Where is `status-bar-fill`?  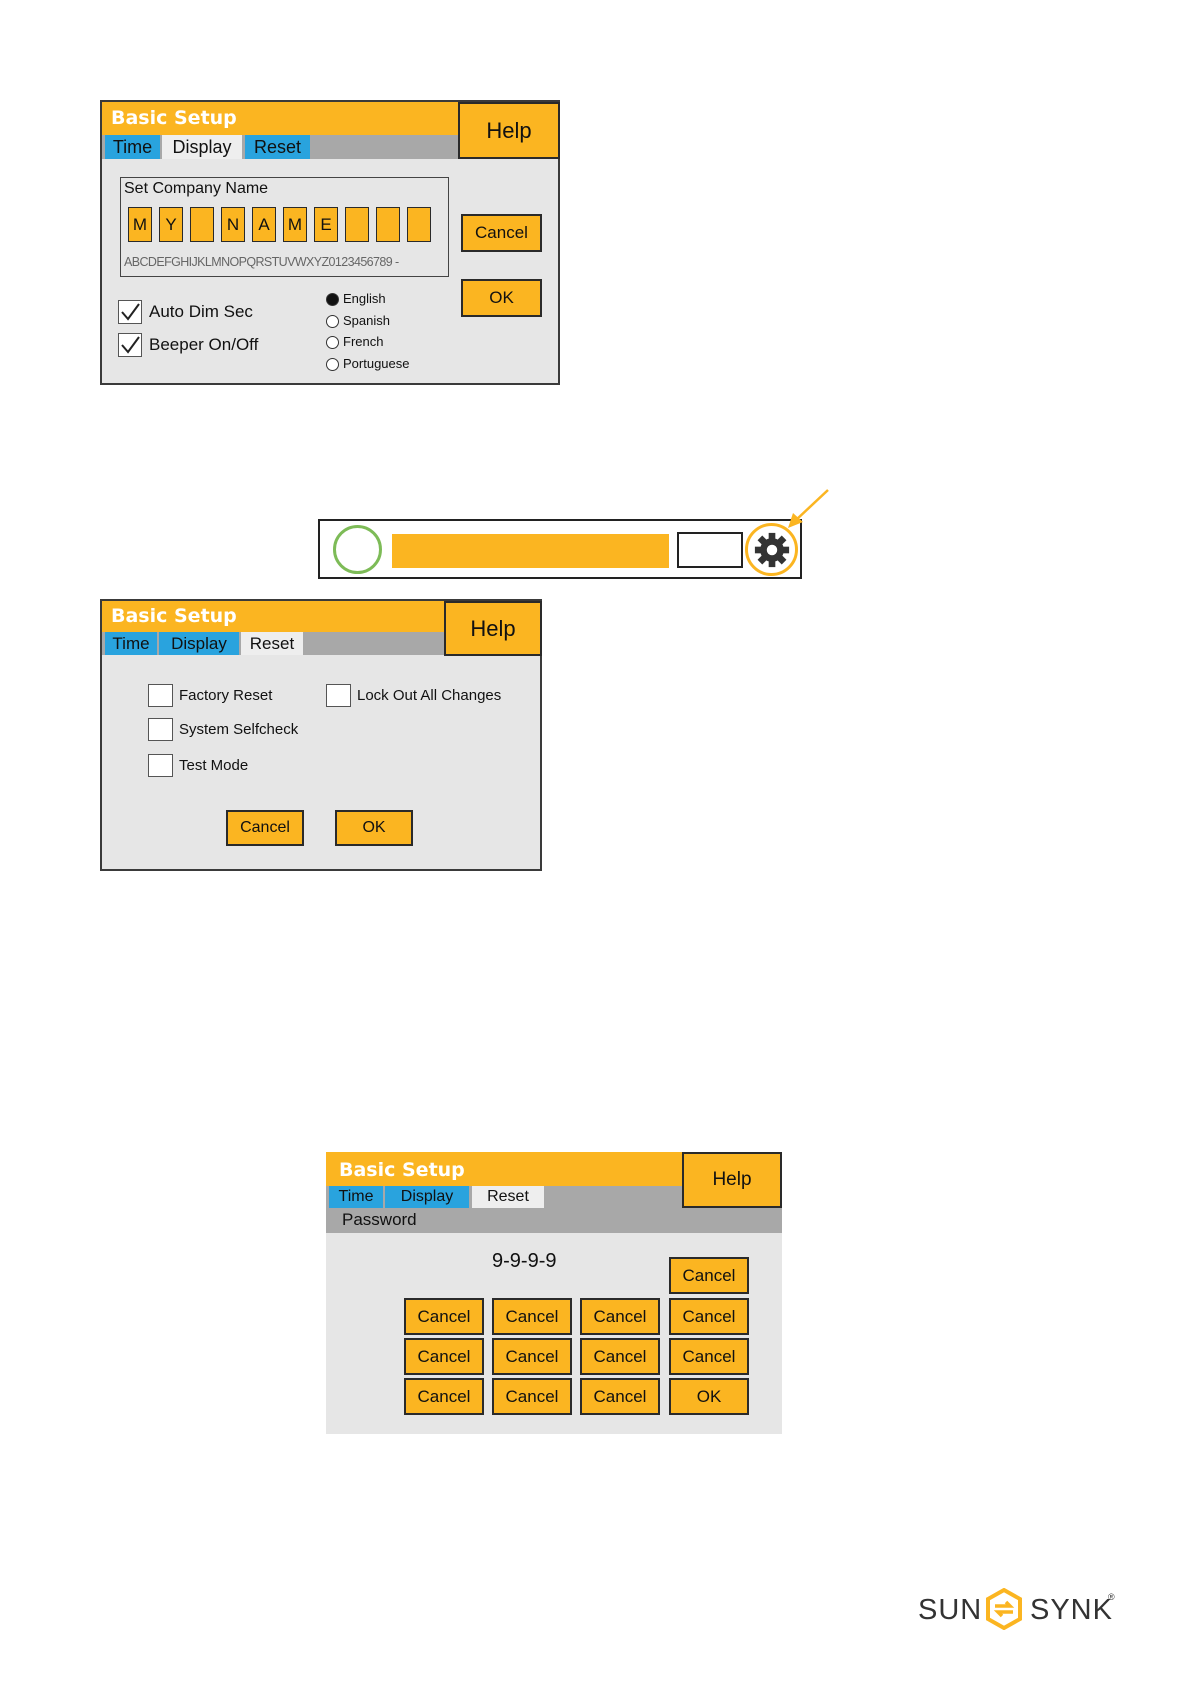 status-bar-fill is located at coordinates (530, 551).